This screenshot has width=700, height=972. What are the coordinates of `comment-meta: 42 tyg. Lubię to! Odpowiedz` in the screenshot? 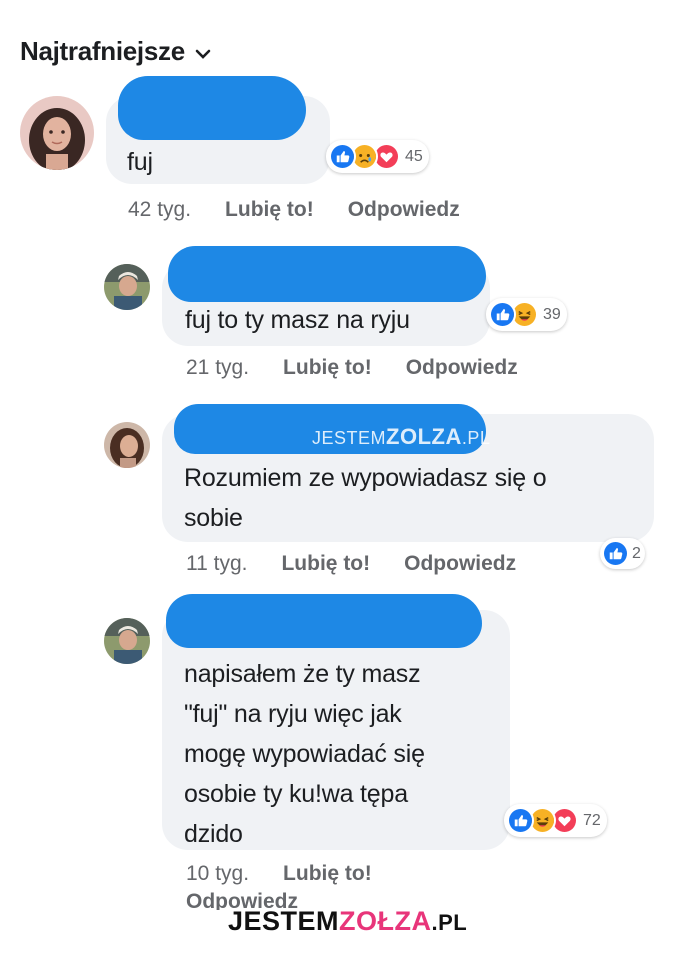 It's located at (294, 210).